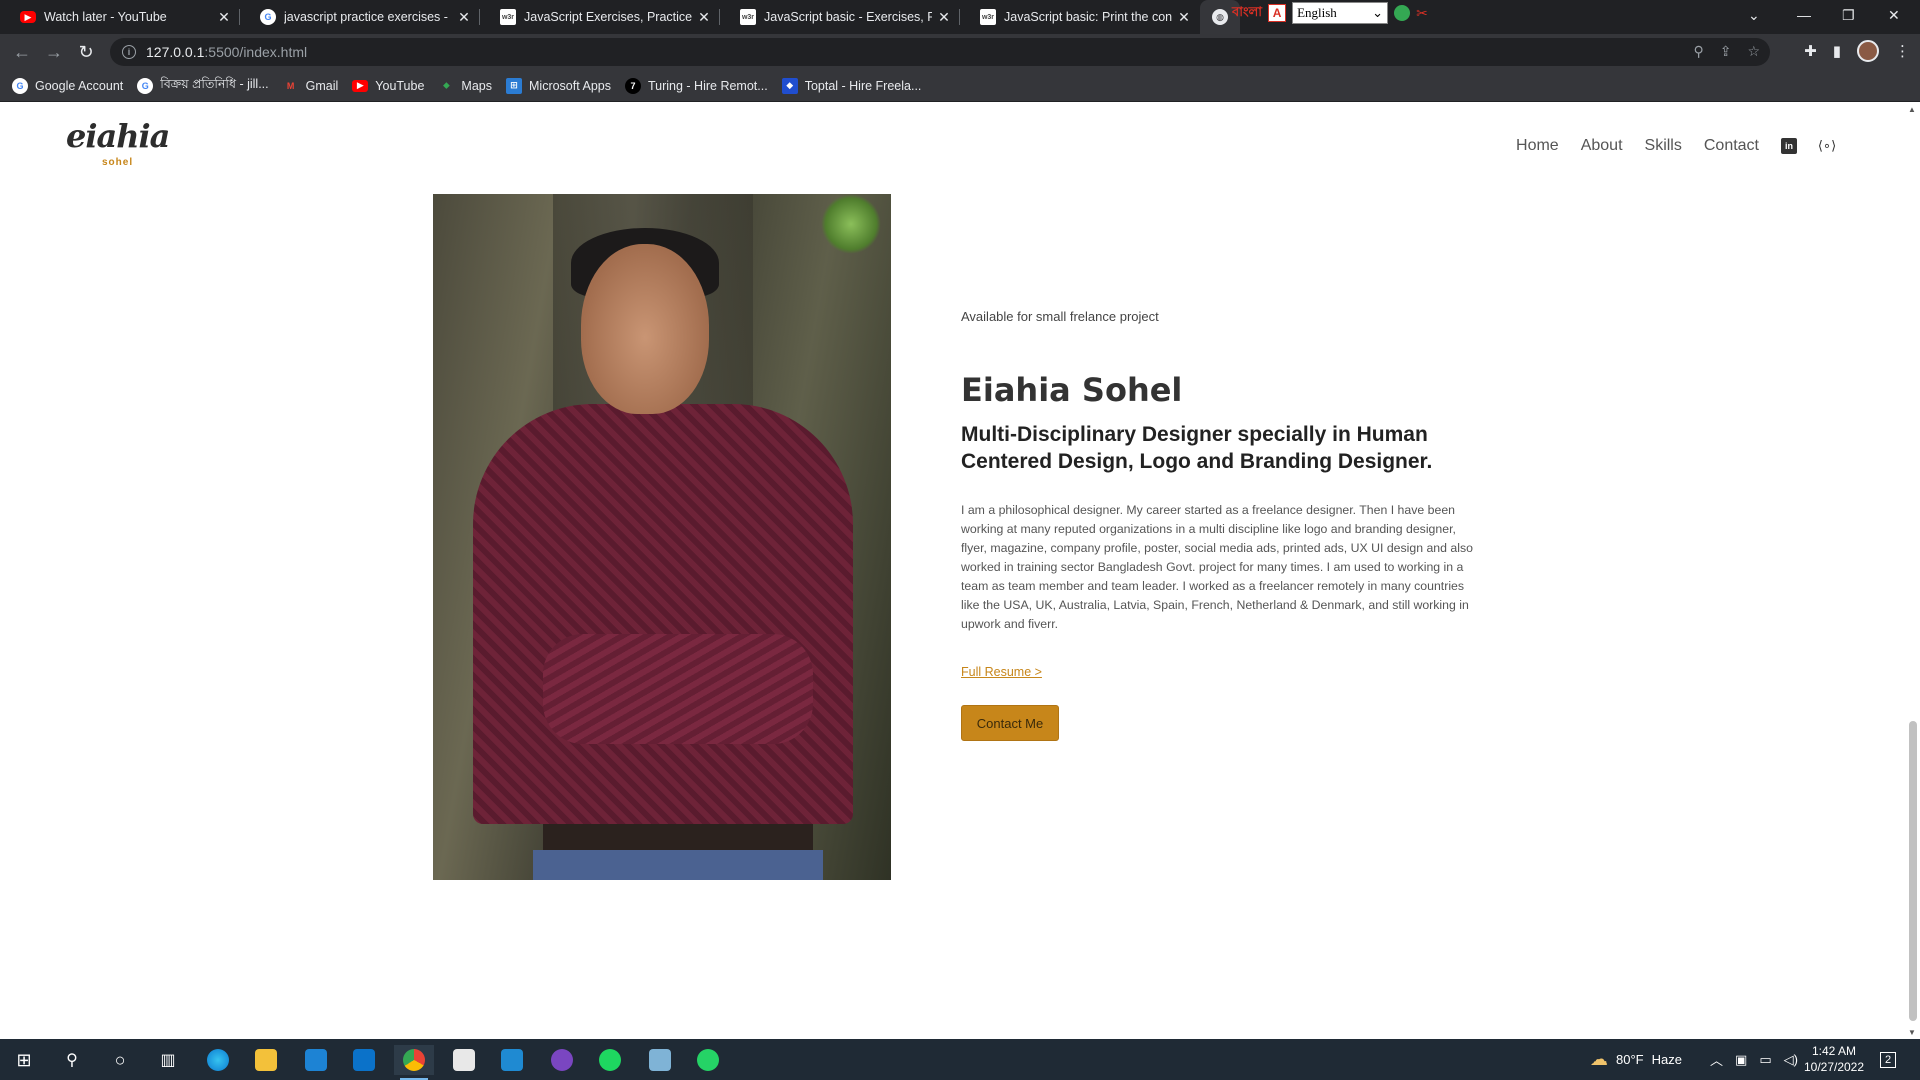 This screenshot has width=1920, height=1080. I want to click on share-icon: ⟨∘⟩, so click(1827, 146).